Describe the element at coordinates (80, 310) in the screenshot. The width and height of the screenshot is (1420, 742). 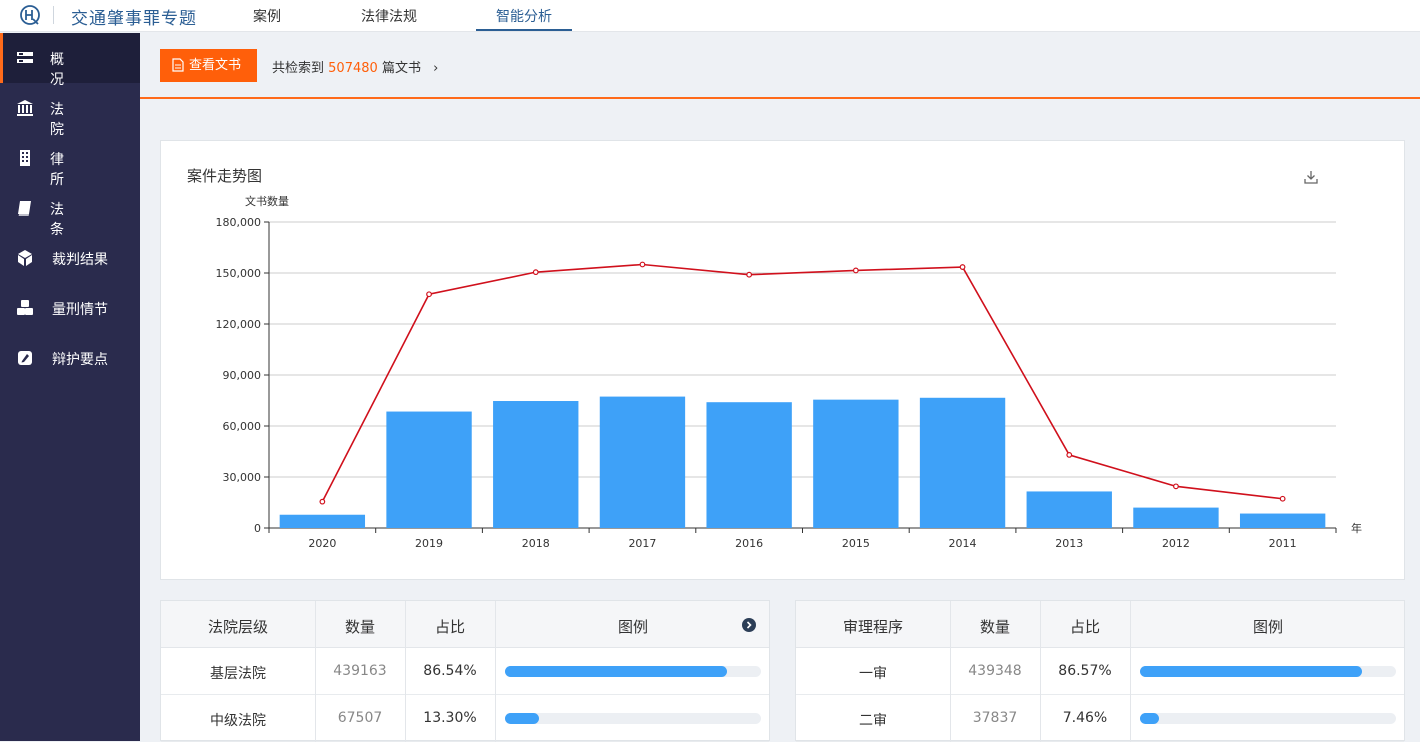
I see `sidebar-item-label: 量刑情节` at that location.